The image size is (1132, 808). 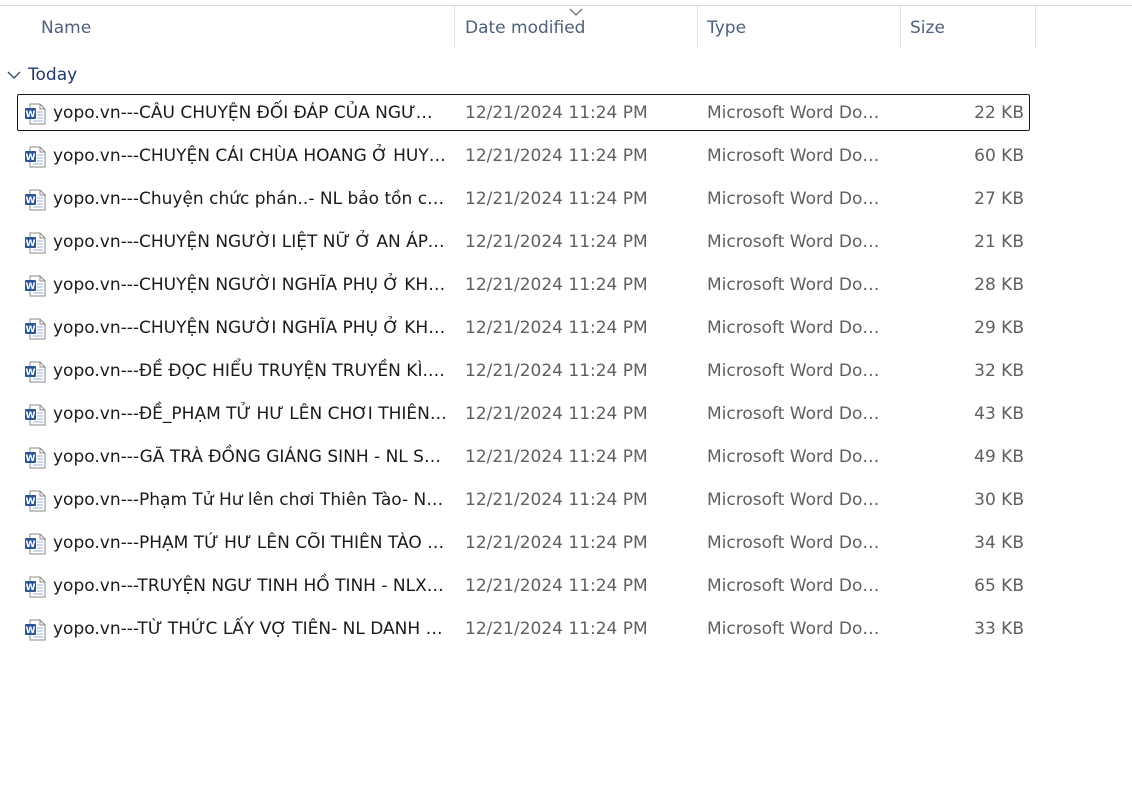 I want to click on column-header-row: Name Date modified Type Size, so click(x=518, y=27).